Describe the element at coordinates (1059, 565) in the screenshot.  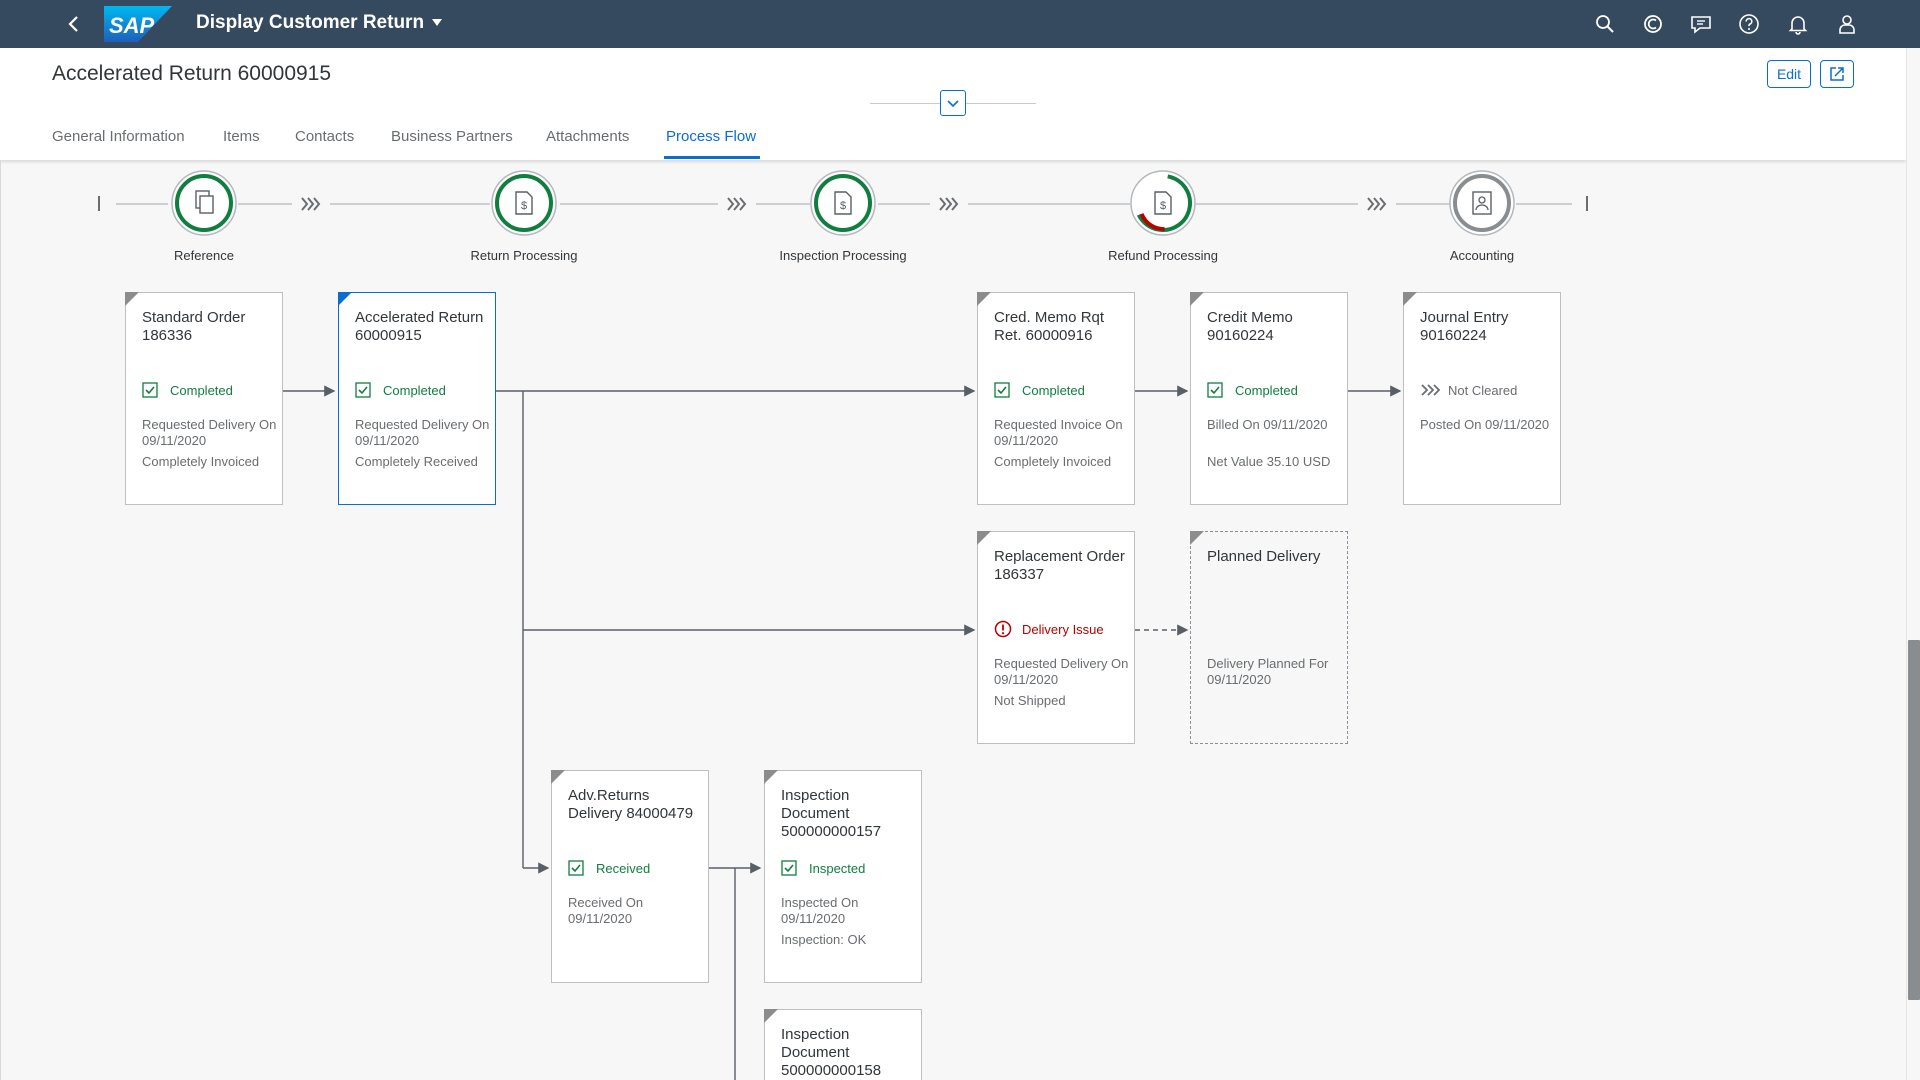
I see `node-title: Replacement Order 186337` at that location.